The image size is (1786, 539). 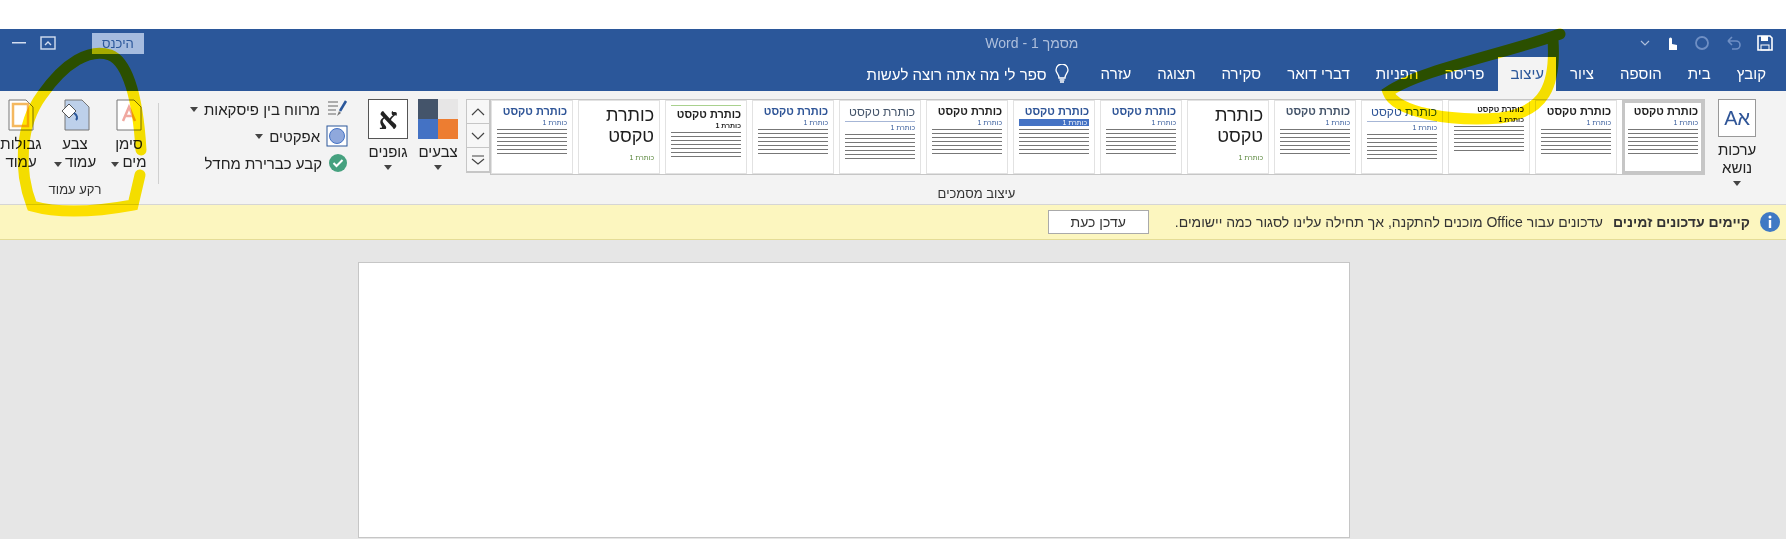 What do you see at coordinates (976, 194) in the screenshot?
I see `group-label: עיצוב מסמכים` at bounding box center [976, 194].